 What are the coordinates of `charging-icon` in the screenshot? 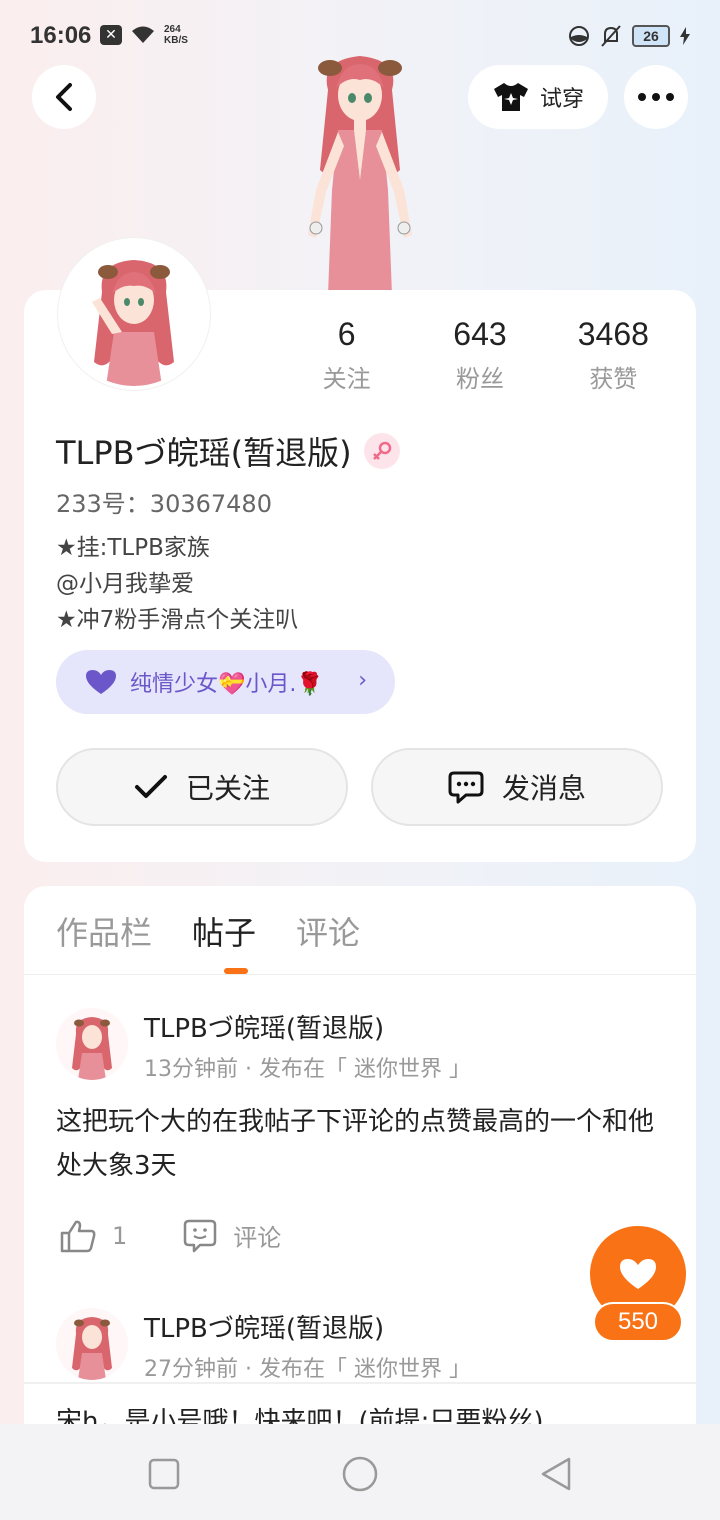 It's located at (685, 36).